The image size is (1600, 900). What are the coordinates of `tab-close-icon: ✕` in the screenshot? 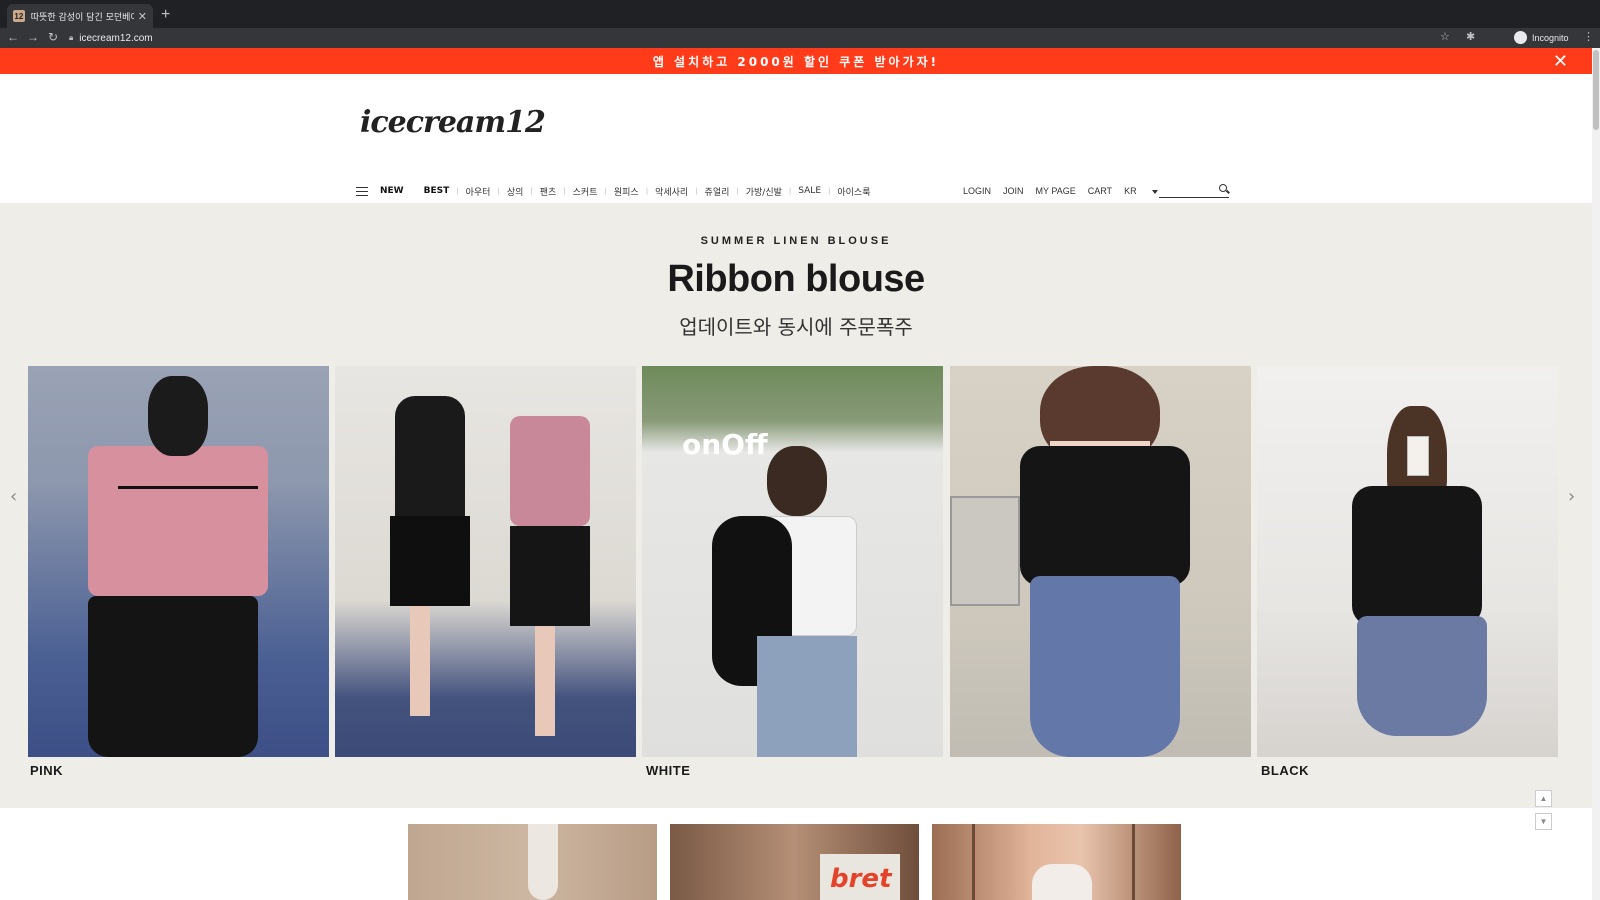 It's located at (142, 16).